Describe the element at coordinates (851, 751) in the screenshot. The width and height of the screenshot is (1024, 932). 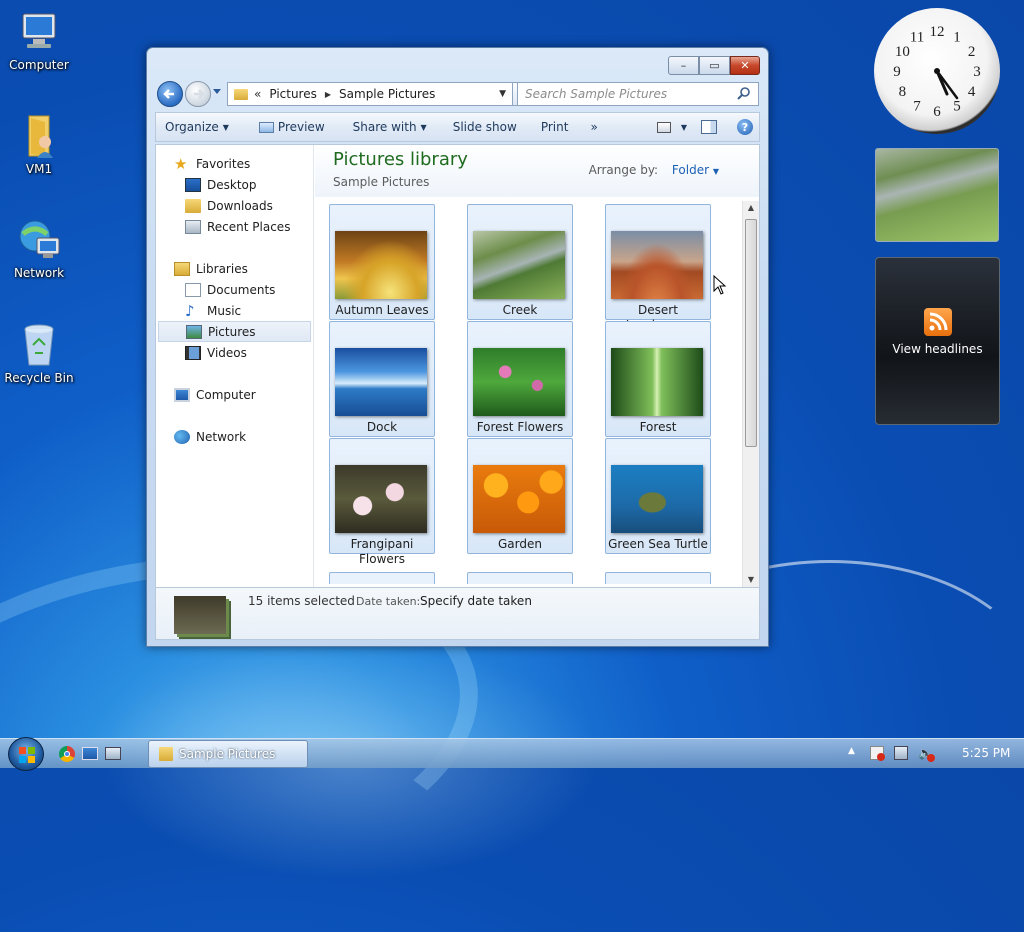
I see `show-hidden-icons-button: ▲` at that location.